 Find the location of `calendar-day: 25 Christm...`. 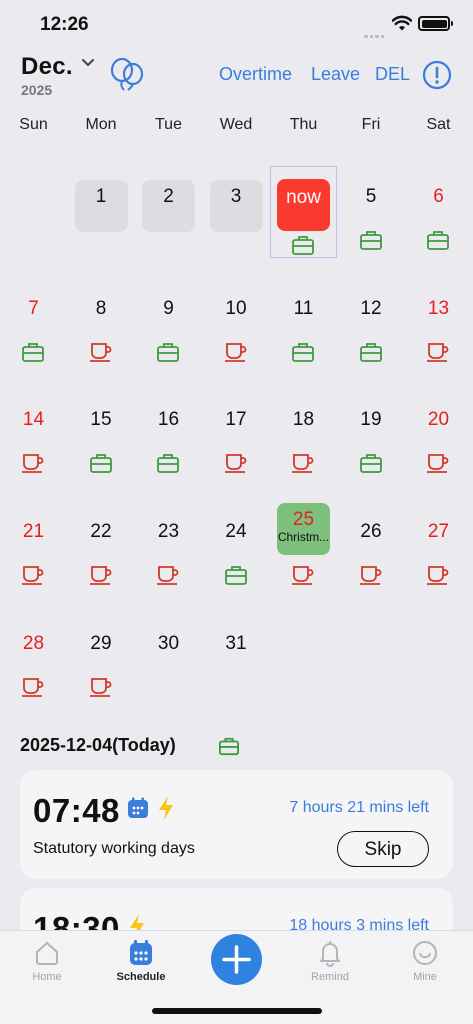

calendar-day: 25 Christm... is located at coordinates (303, 556).